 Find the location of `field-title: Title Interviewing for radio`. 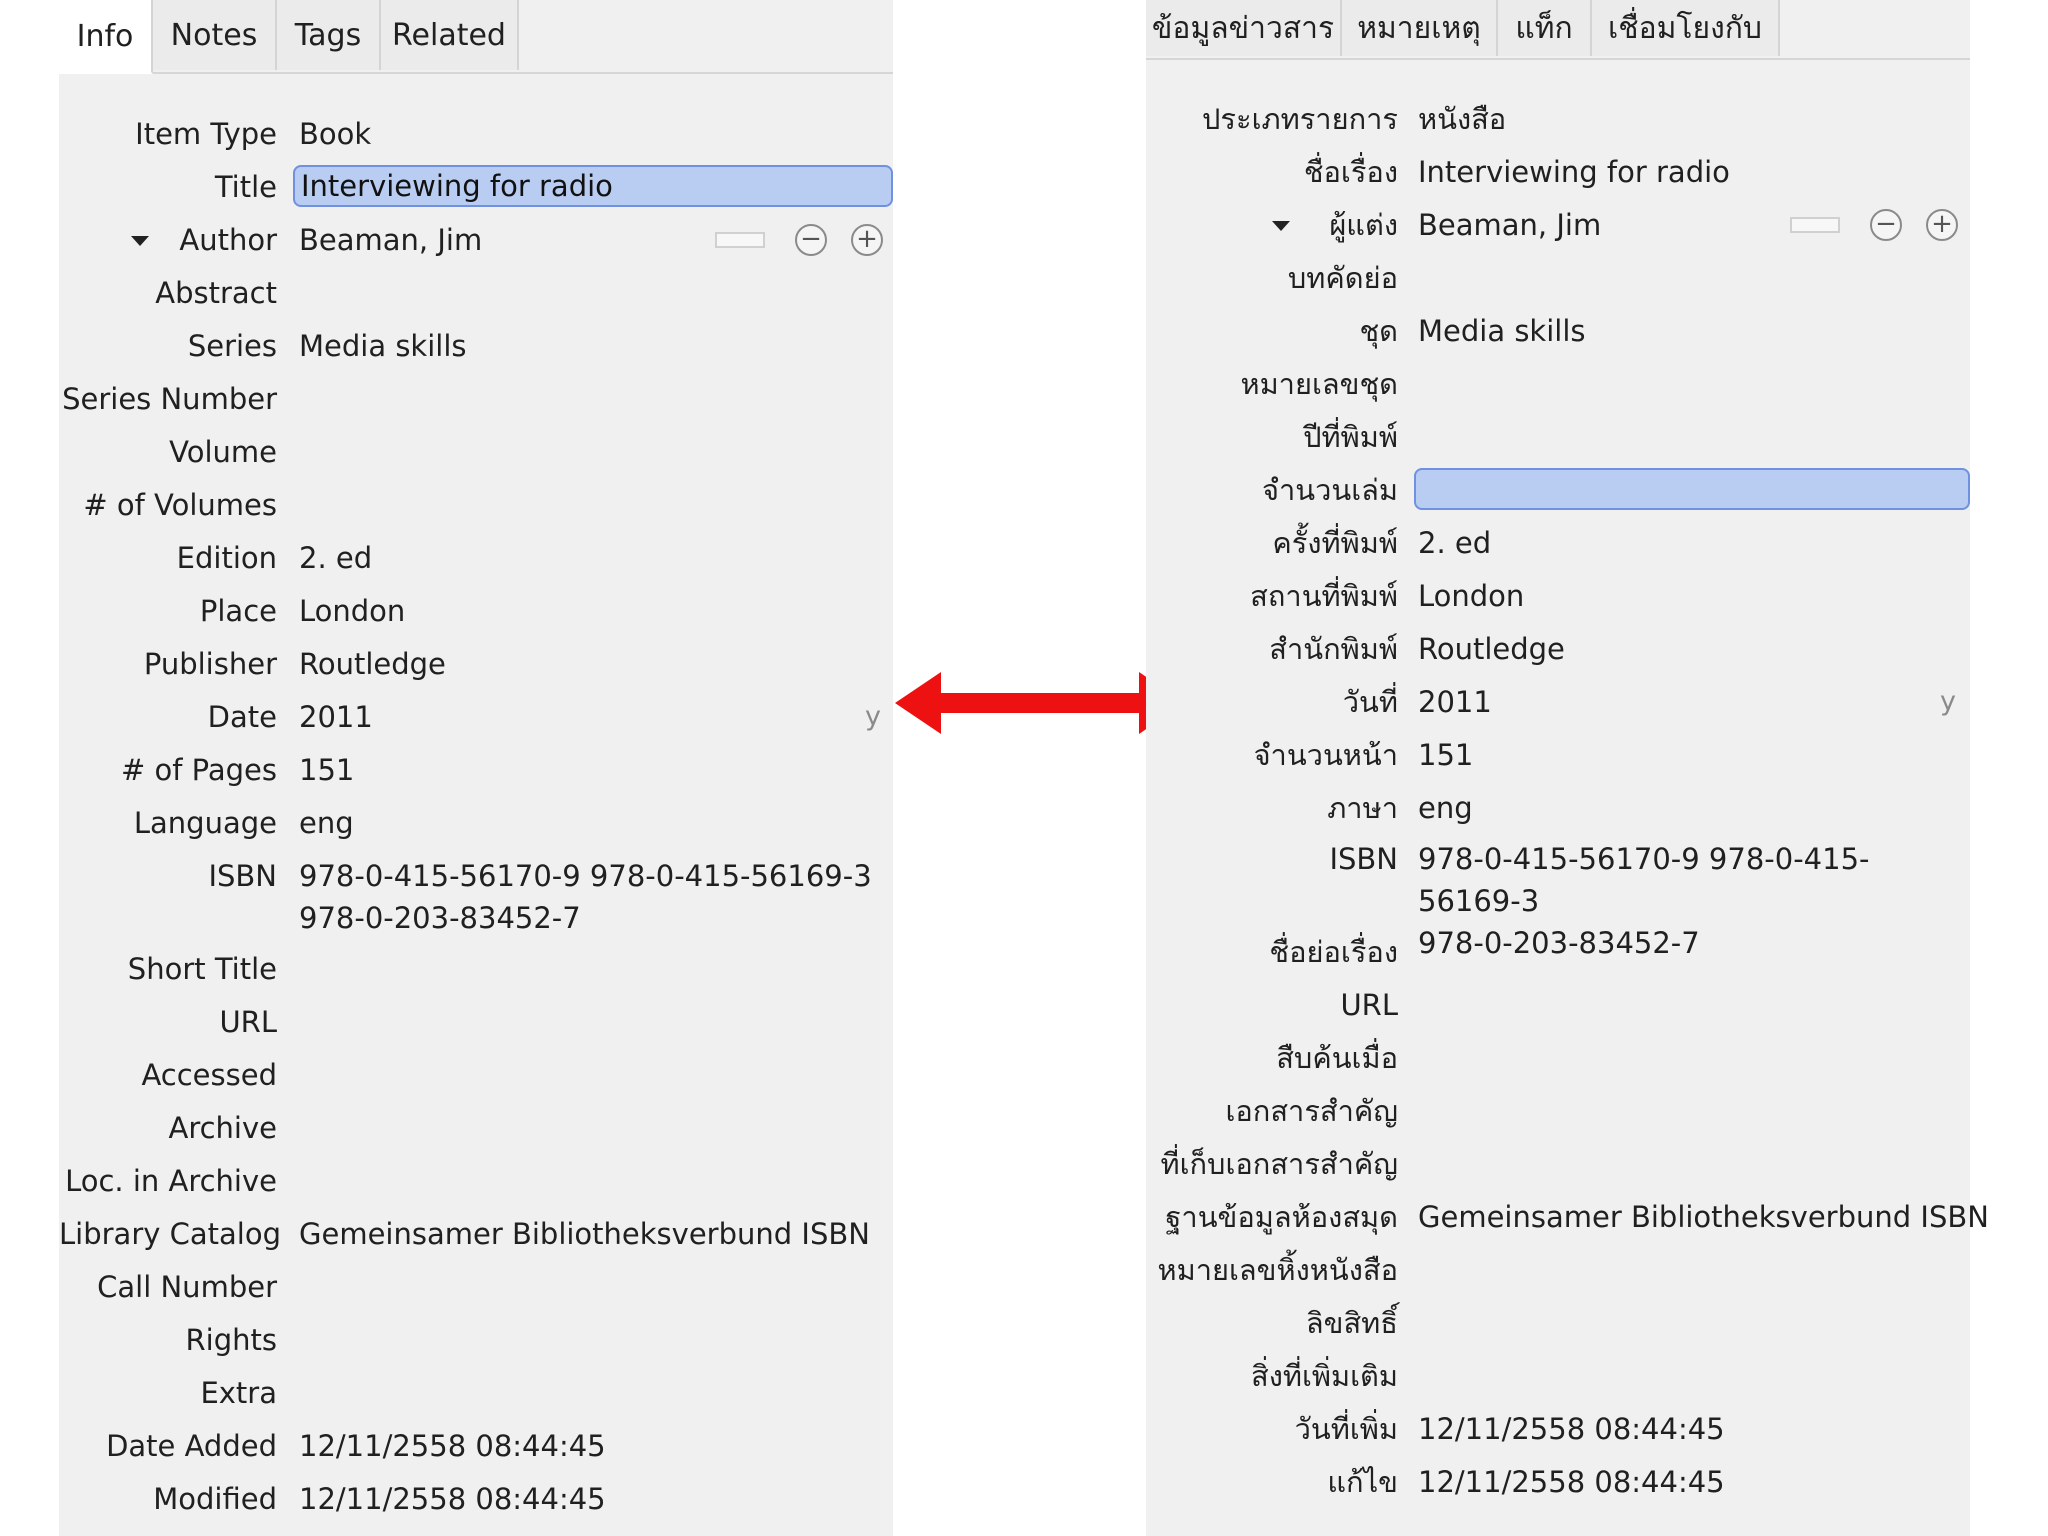

field-title: Title Interviewing for radio is located at coordinates (476, 187).